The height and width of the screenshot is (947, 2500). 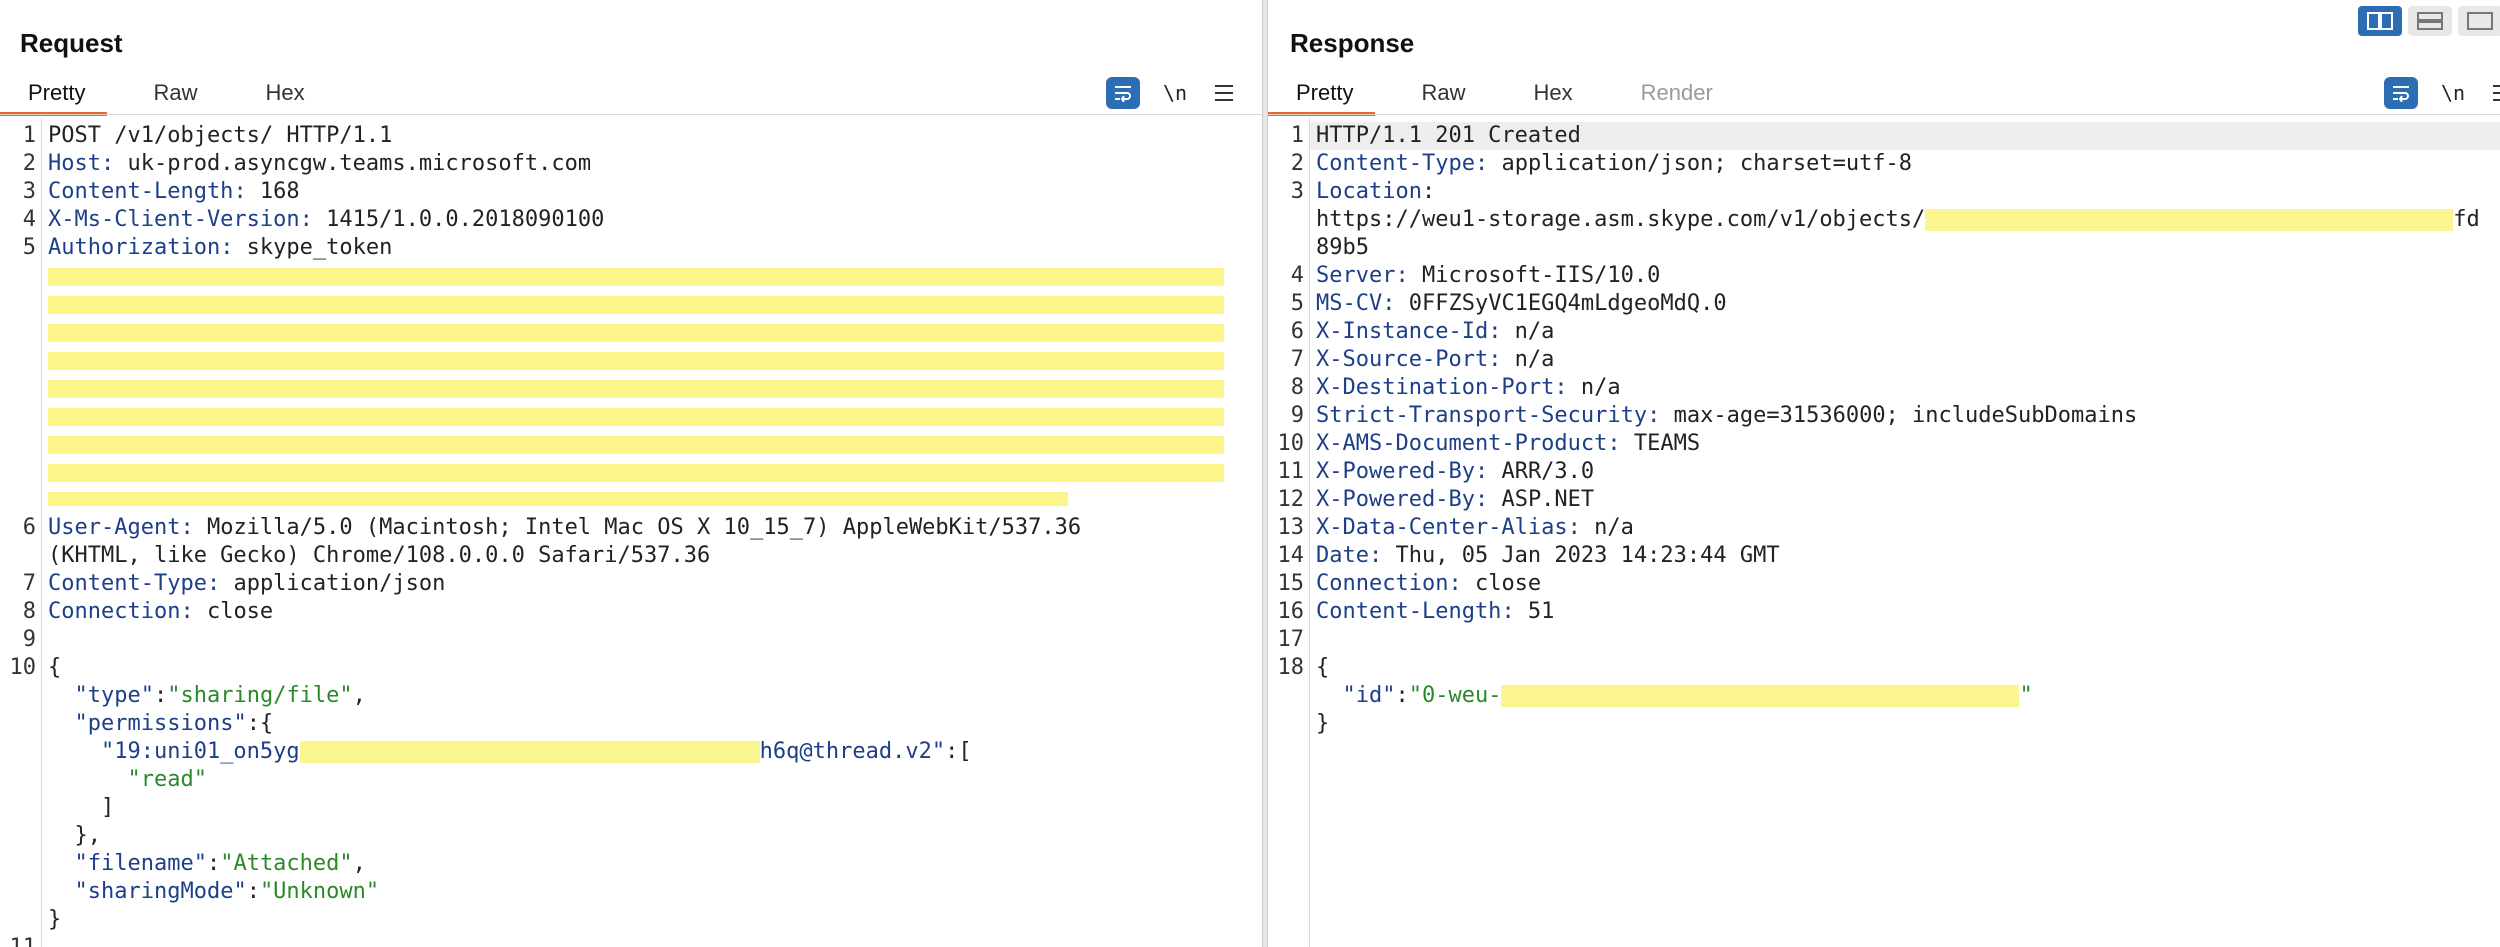 I want to click on json-line: "filename":"Attached",, so click(x=220, y=863).